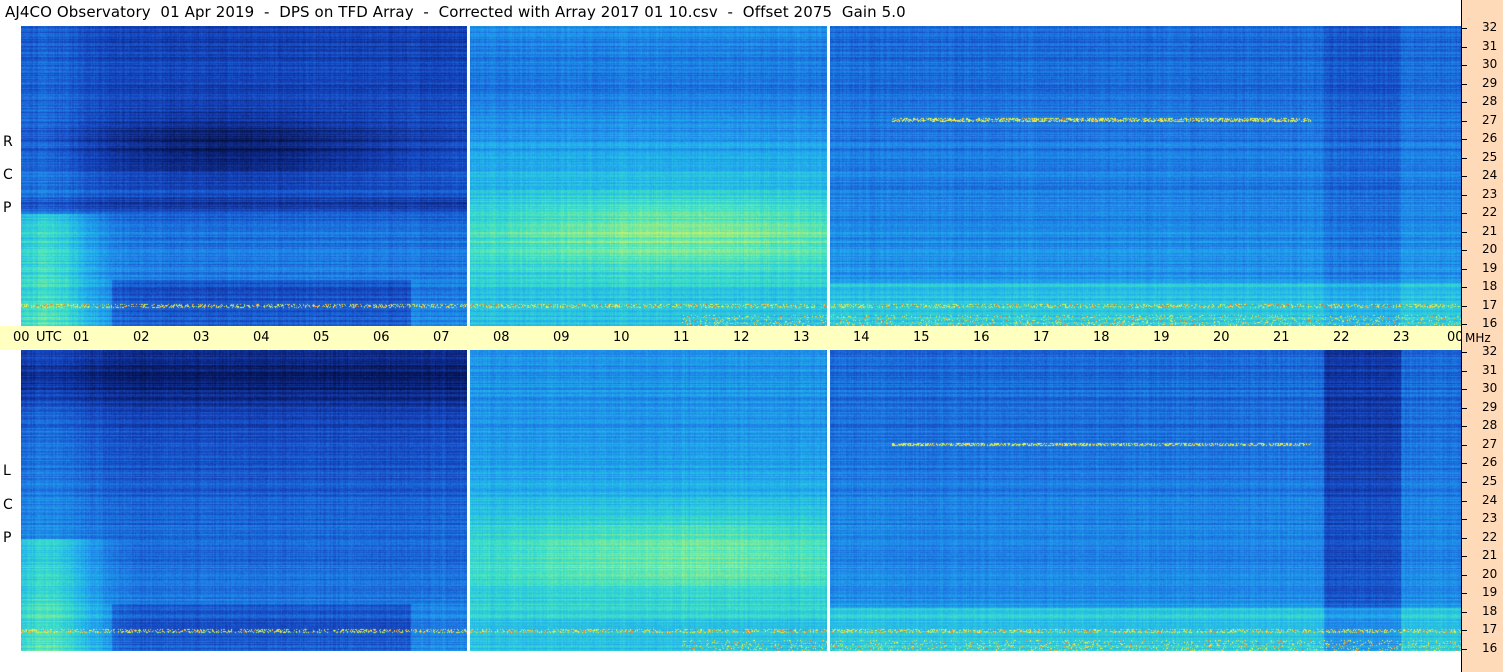 Image resolution: width=1503 pixels, height=672 pixels. Describe the element at coordinates (801, 337) in the screenshot. I see `x-tick-label: 13` at that location.